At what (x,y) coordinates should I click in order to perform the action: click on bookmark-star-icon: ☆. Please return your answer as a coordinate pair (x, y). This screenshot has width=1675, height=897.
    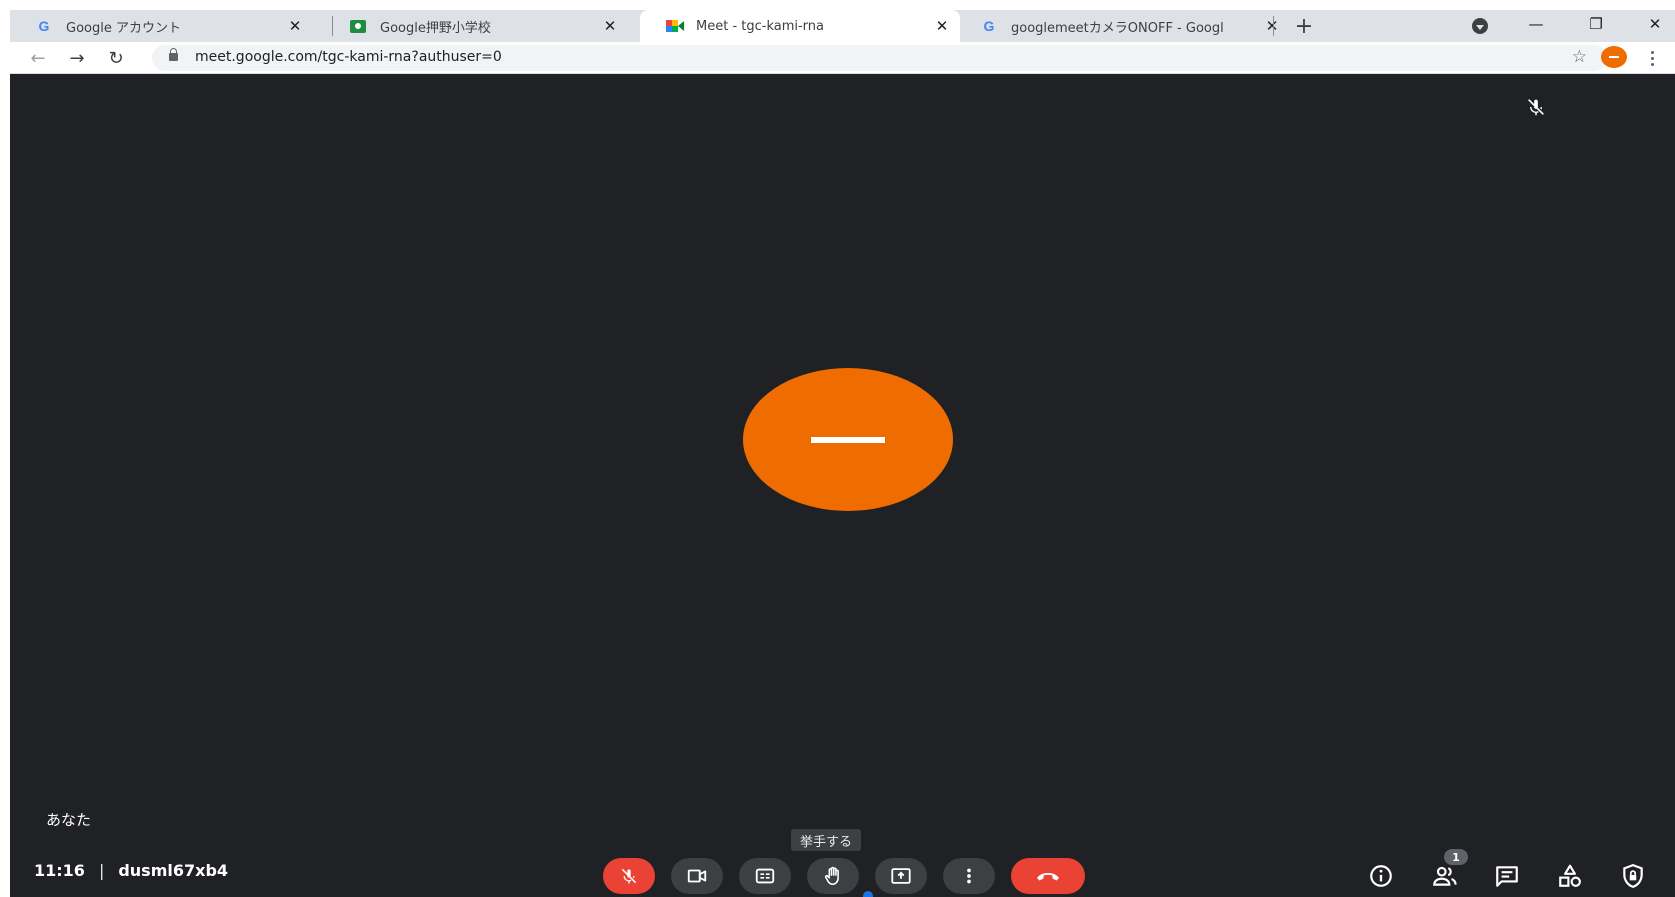
    Looking at the image, I should click on (1579, 57).